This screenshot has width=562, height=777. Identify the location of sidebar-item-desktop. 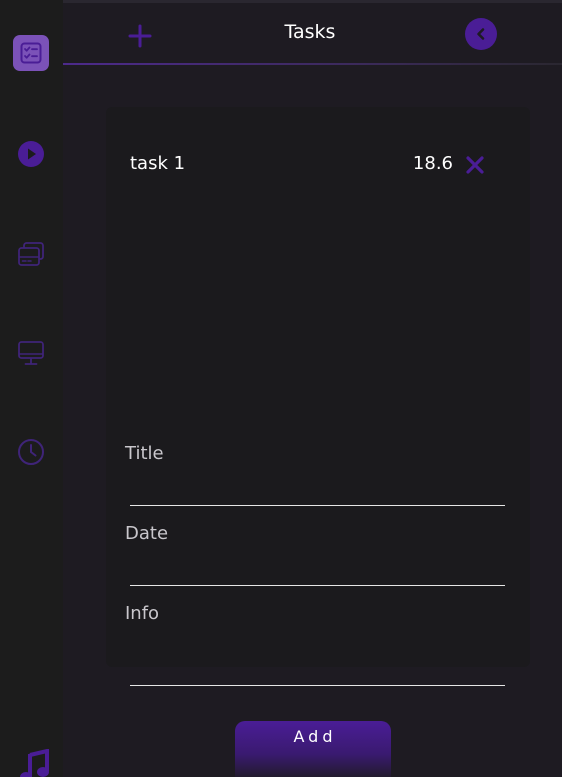
(31, 353).